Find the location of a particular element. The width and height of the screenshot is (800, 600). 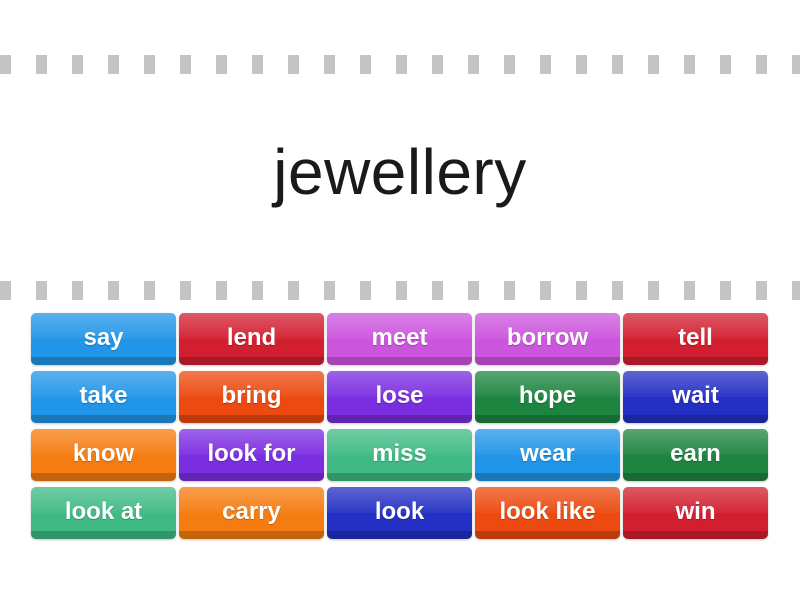

answer-tile: wear is located at coordinates (547, 455).